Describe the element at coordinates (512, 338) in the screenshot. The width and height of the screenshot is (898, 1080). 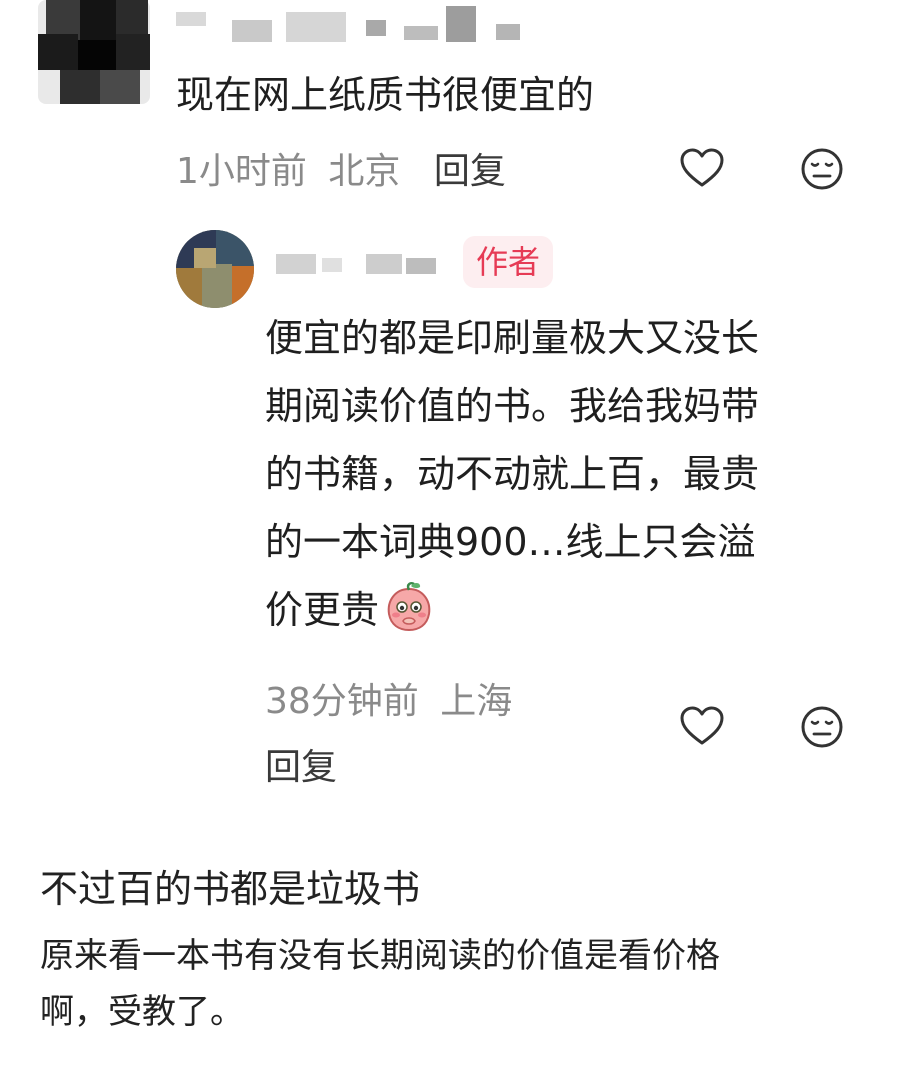
I see `reply-text-line: 便宜的都是印刷量极大又没长` at that location.